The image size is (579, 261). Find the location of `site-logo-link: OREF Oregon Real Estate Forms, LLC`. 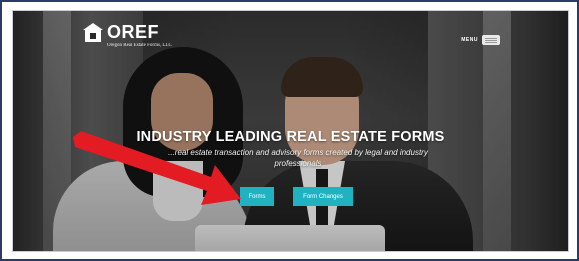

site-logo-link: OREF Oregon Real Estate Forms, LLC is located at coordinates (127, 35).